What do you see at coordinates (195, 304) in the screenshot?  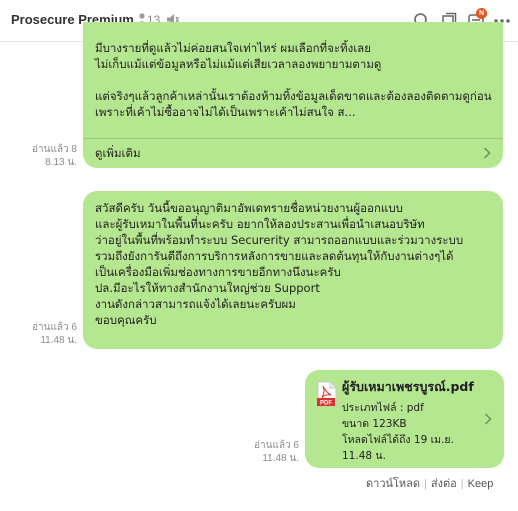 I see `message-line: งานดังกล่าวสามารถแจ้งได้เลยนะครับผม` at bounding box center [195, 304].